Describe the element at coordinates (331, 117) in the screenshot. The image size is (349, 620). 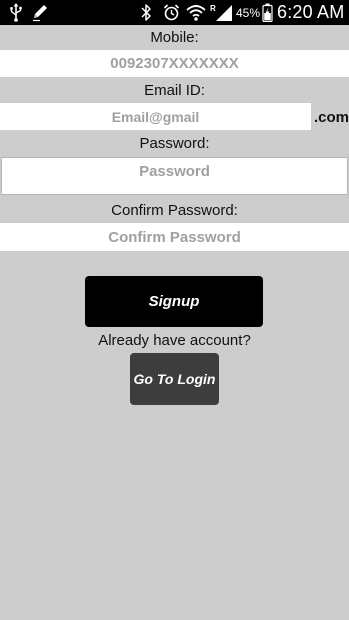
I see `email-domain-suffix: .com` at that location.